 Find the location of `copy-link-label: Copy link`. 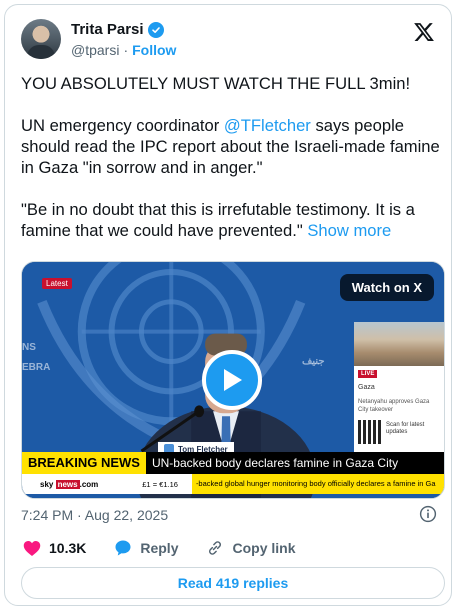

copy-link-label: Copy link is located at coordinates (264, 548).